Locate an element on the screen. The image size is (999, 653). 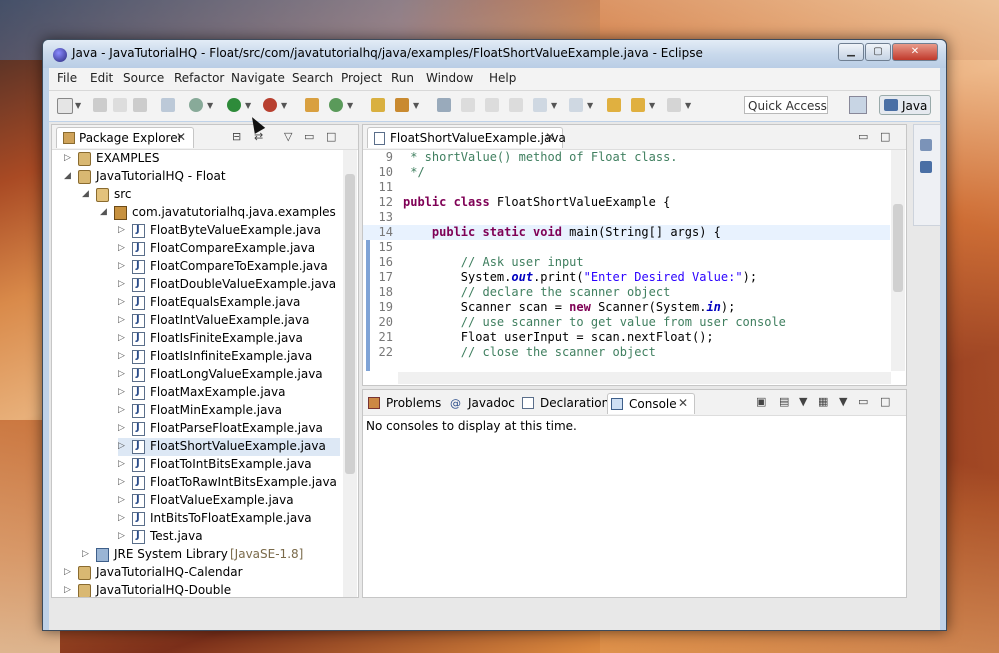
menu-edit: Edit is located at coordinates (101, 78).